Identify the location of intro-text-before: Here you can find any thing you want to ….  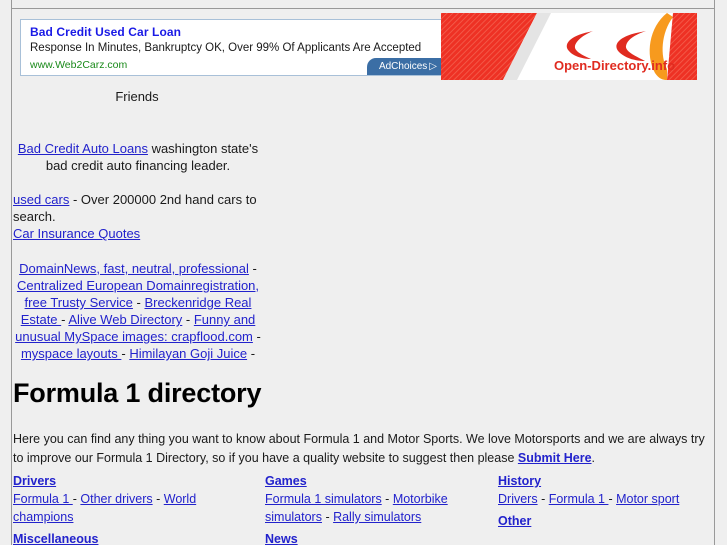
(359, 448).